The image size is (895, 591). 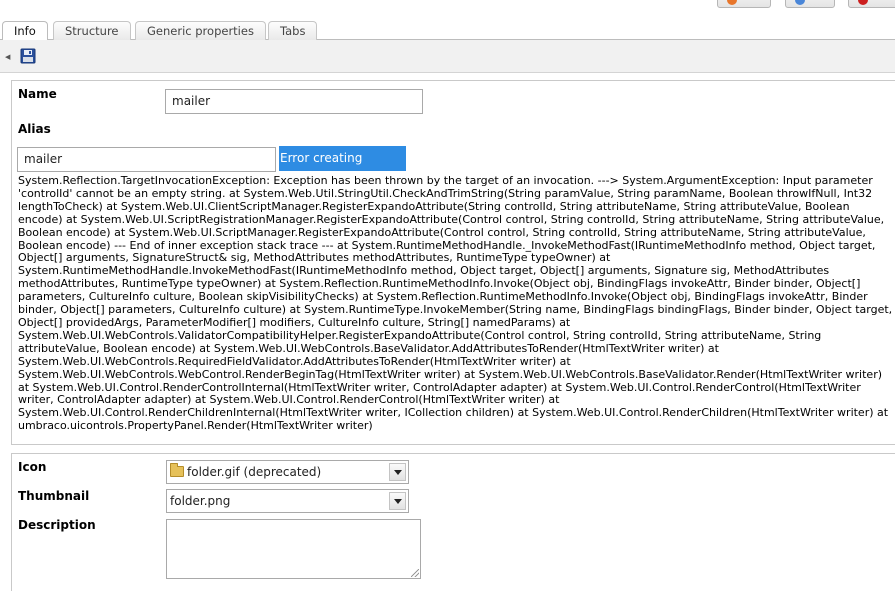 I want to click on red-circle-icon, so click(x=863, y=2).